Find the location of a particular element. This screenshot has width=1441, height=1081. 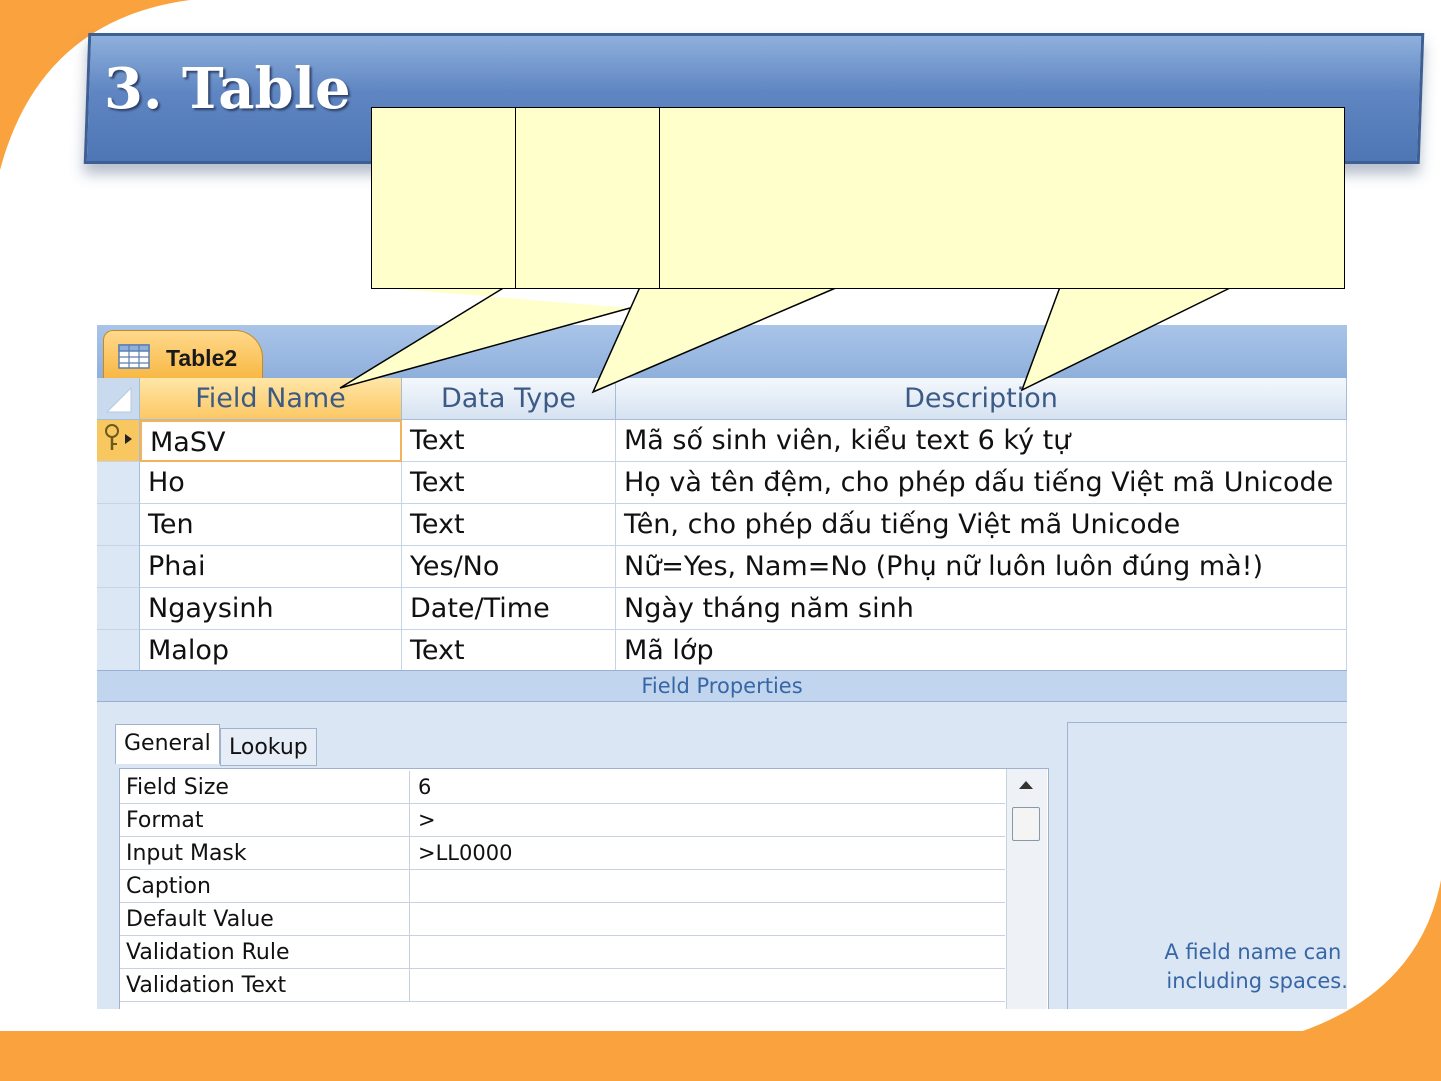

callout-description is located at coordinates (1002, 198).